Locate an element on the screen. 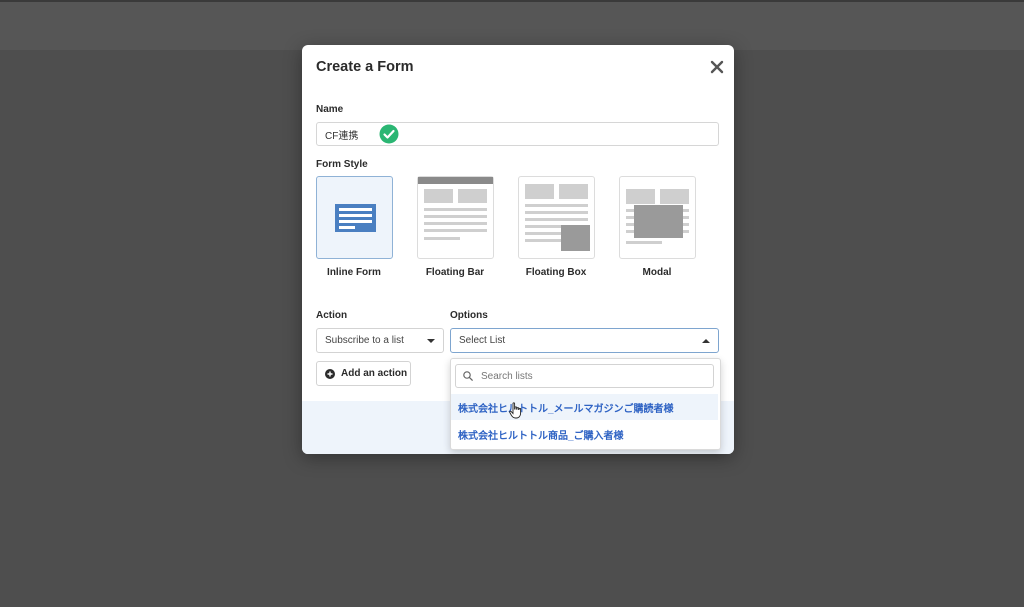  list-option-purchasers: 株式会社ヒルトトル商品_ご購入者様 is located at coordinates (584, 434).